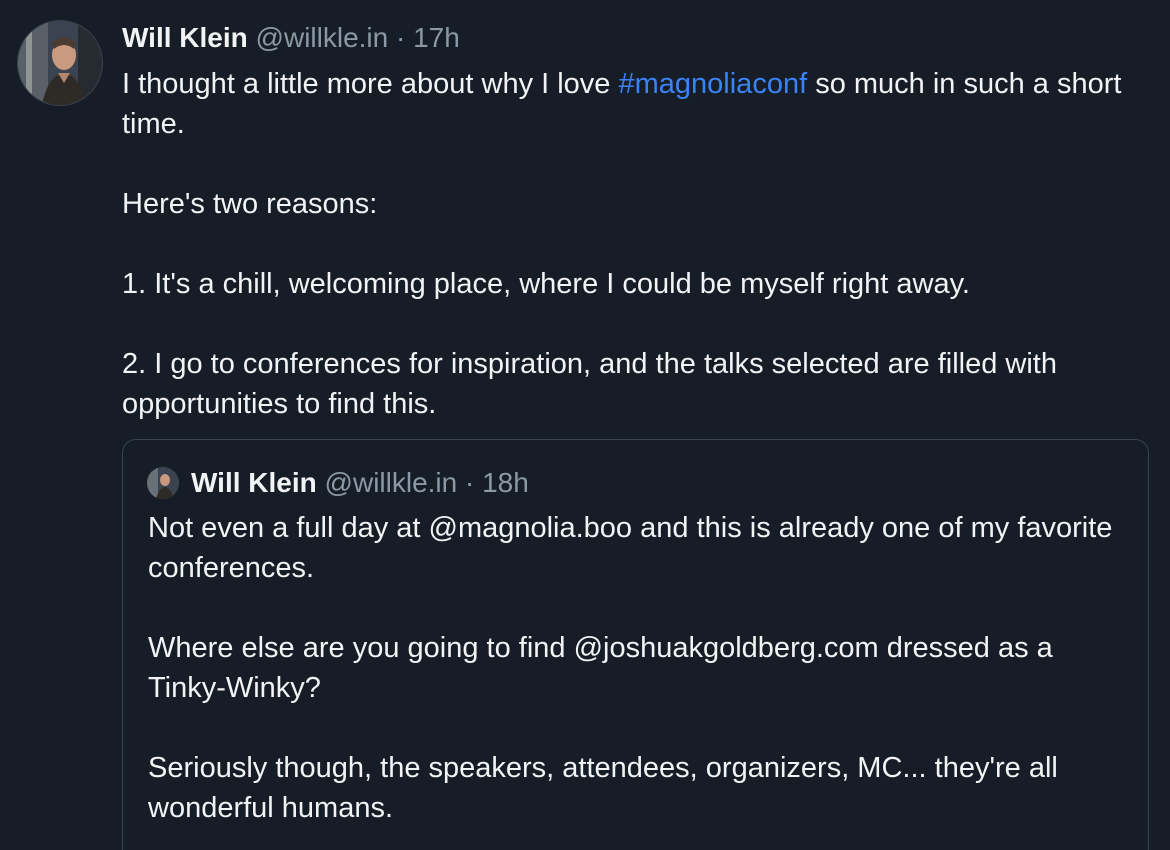 The image size is (1170, 850). I want to click on author-name: Will Klein, so click(185, 37).